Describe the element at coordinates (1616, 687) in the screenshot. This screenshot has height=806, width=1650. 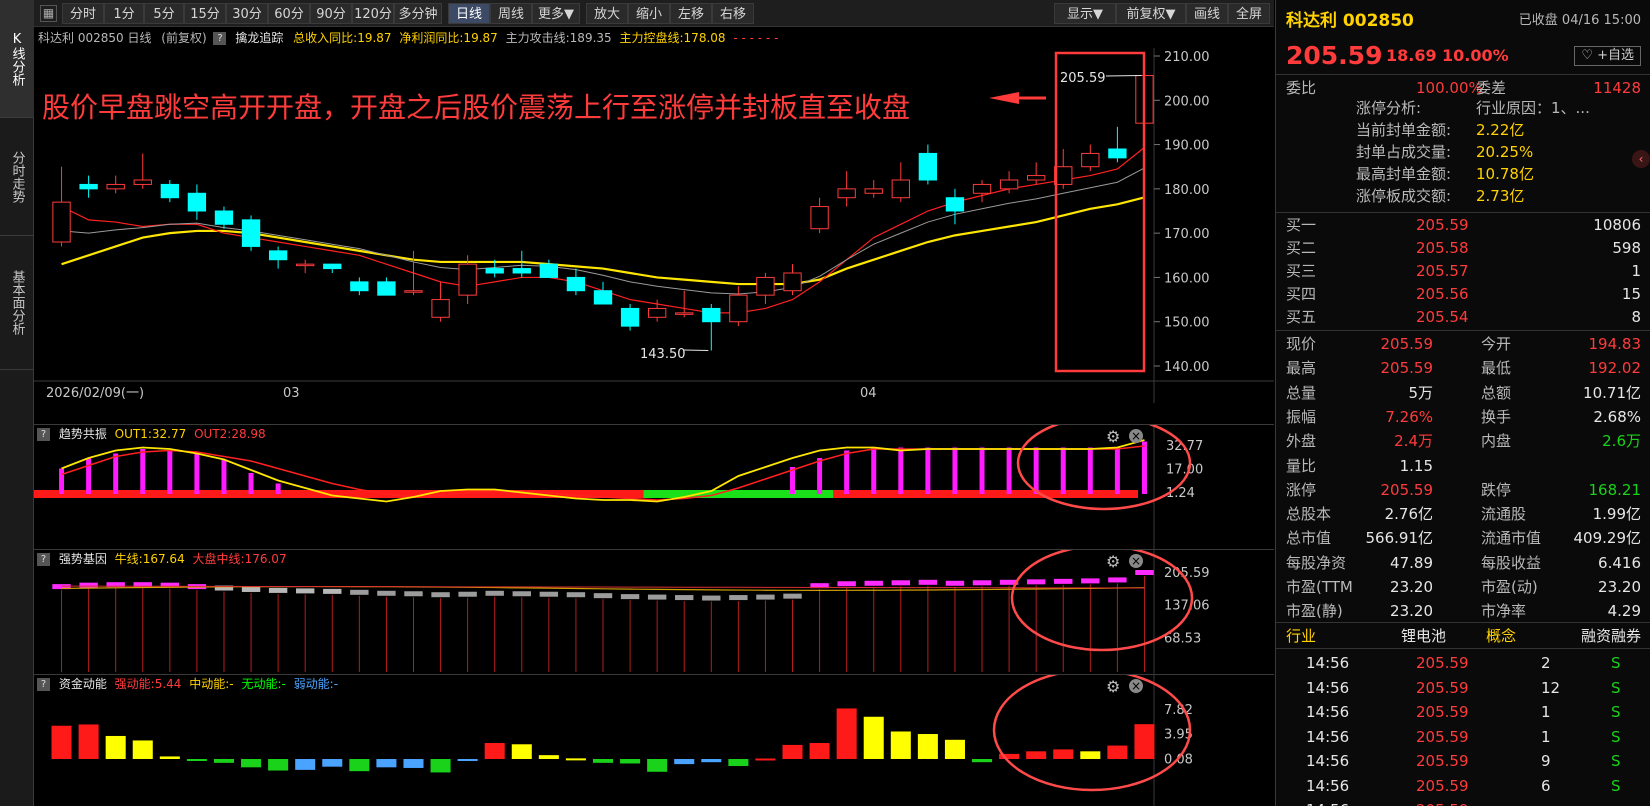
I see `tick-side: S` at that location.